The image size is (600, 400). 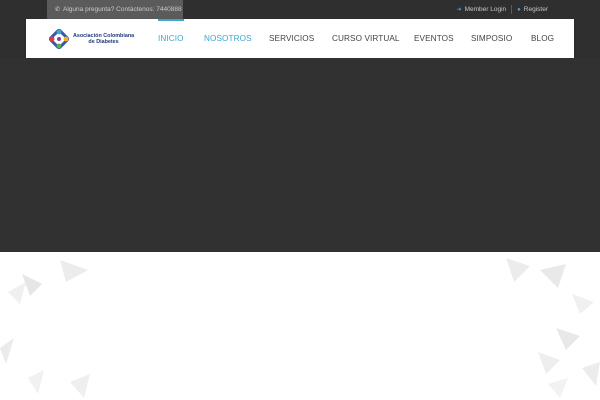 I want to click on nav-item-servicios: SERVICIOS, so click(x=291, y=38).